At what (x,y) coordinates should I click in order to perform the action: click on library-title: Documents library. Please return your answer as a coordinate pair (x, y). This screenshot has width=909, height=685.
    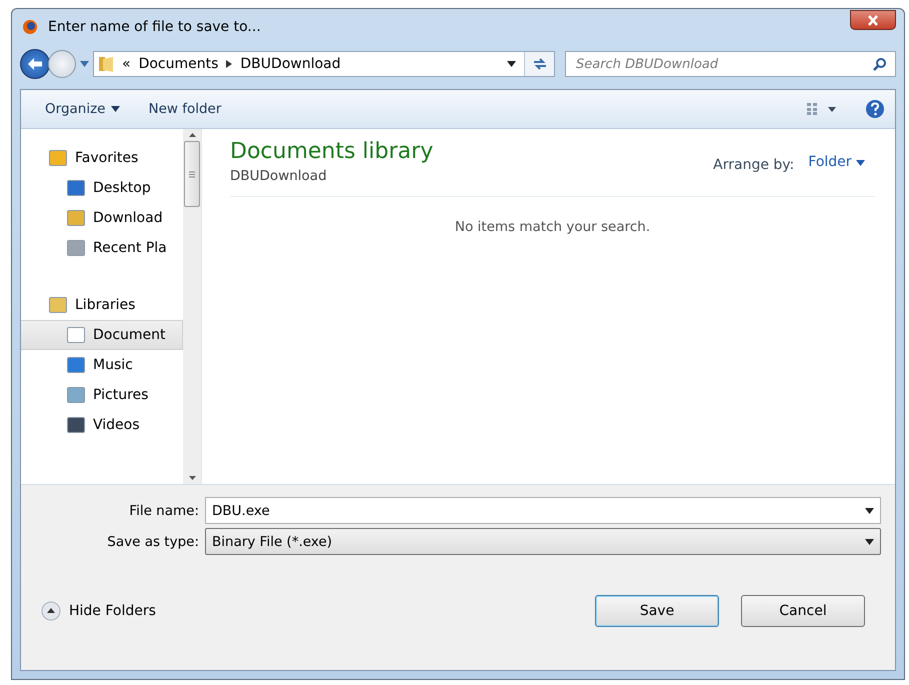
    Looking at the image, I should click on (332, 151).